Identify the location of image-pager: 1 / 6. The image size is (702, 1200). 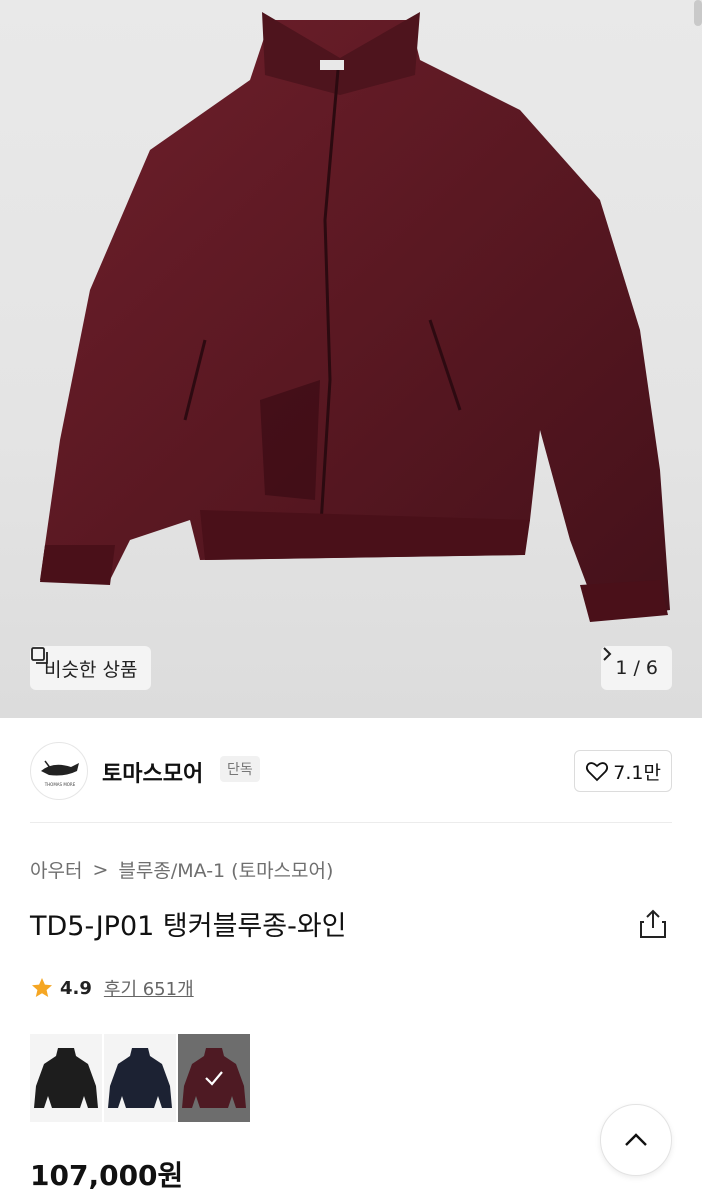
(636, 668).